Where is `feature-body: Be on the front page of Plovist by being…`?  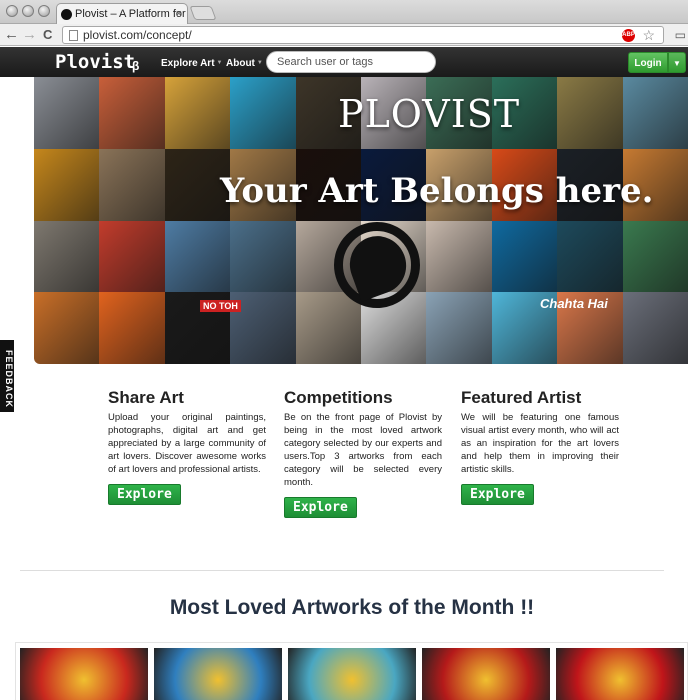
feature-body: Be on the front page of Plovist by being… is located at coordinates (363, 450).